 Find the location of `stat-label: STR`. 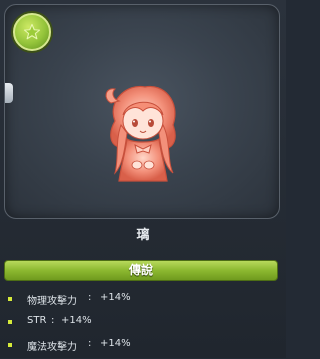

stat-label: STR is located at coordinates (37, 320).